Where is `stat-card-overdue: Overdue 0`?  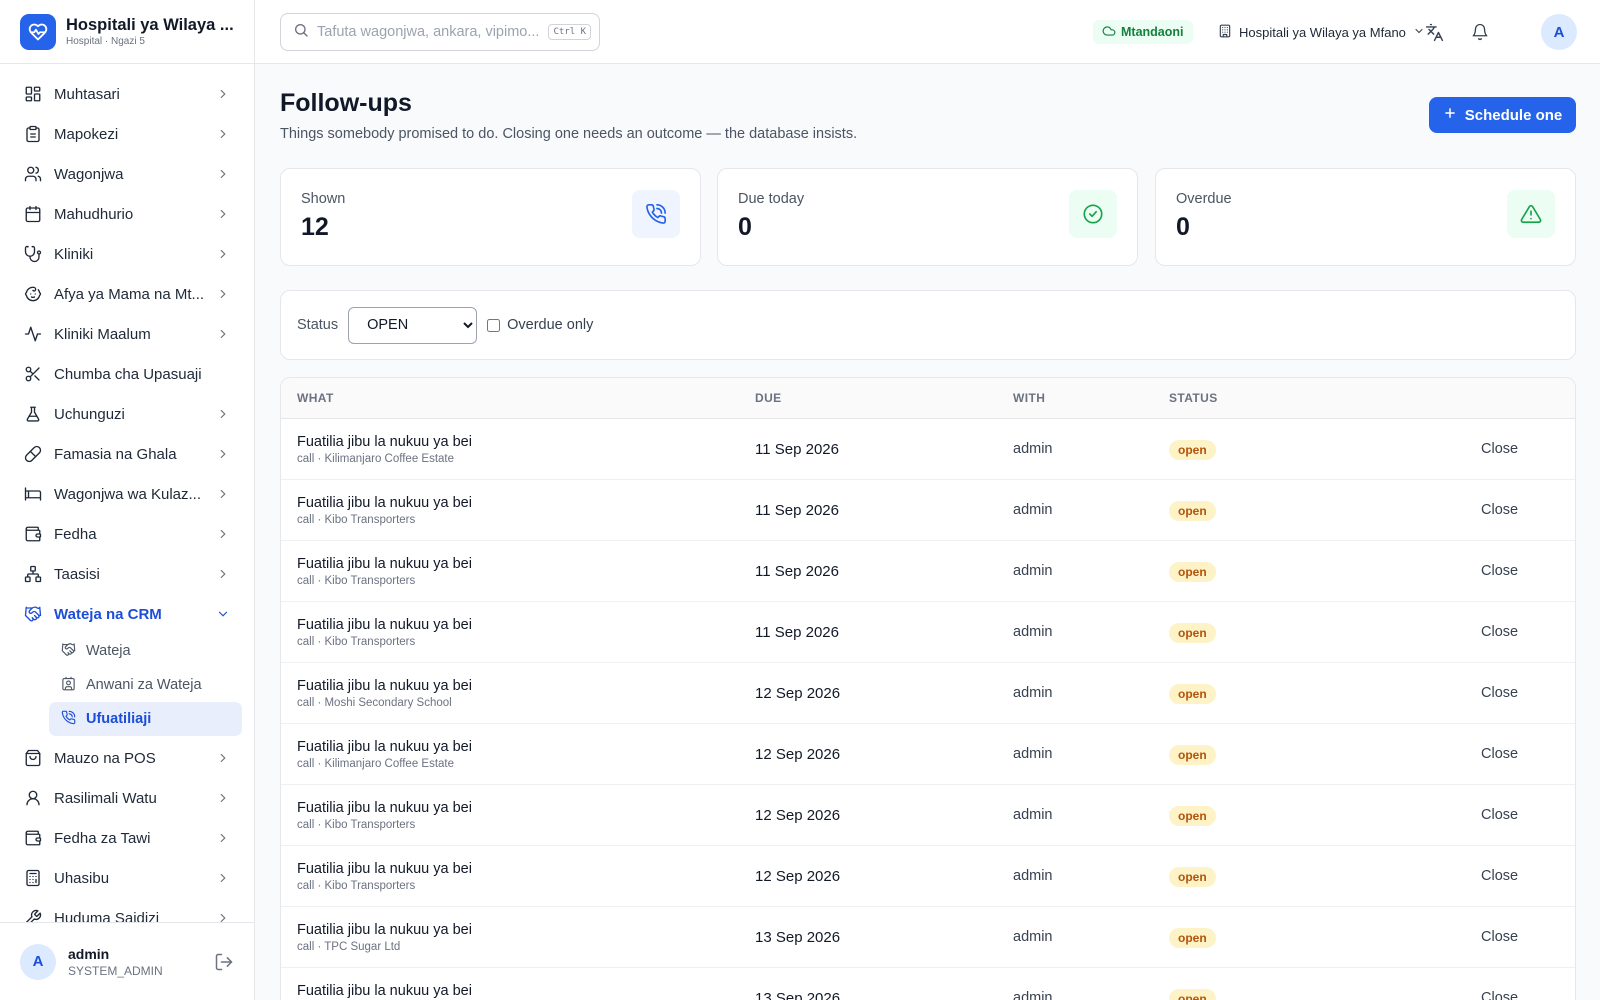
stat-card-overdue: Overdue 0 is located at coordinates (1365, 217).